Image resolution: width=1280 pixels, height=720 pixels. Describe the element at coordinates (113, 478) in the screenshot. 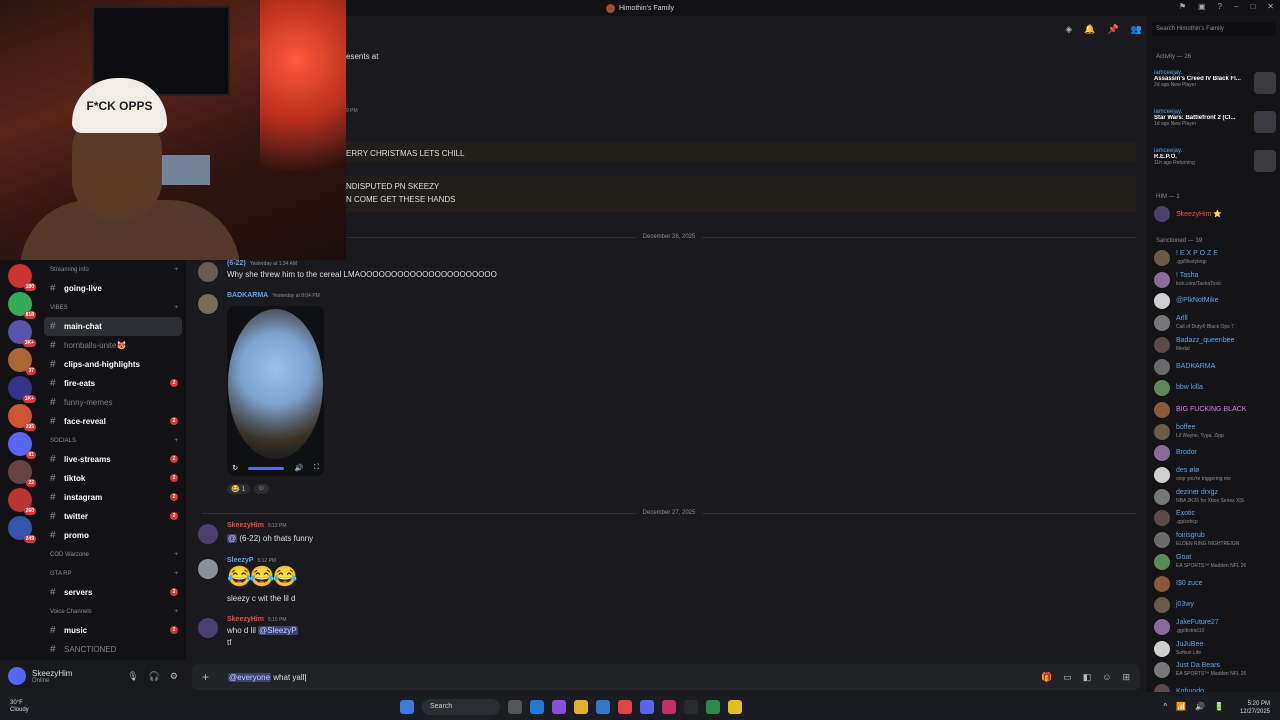

I see `channel-item: # tiktok 2` at that location.